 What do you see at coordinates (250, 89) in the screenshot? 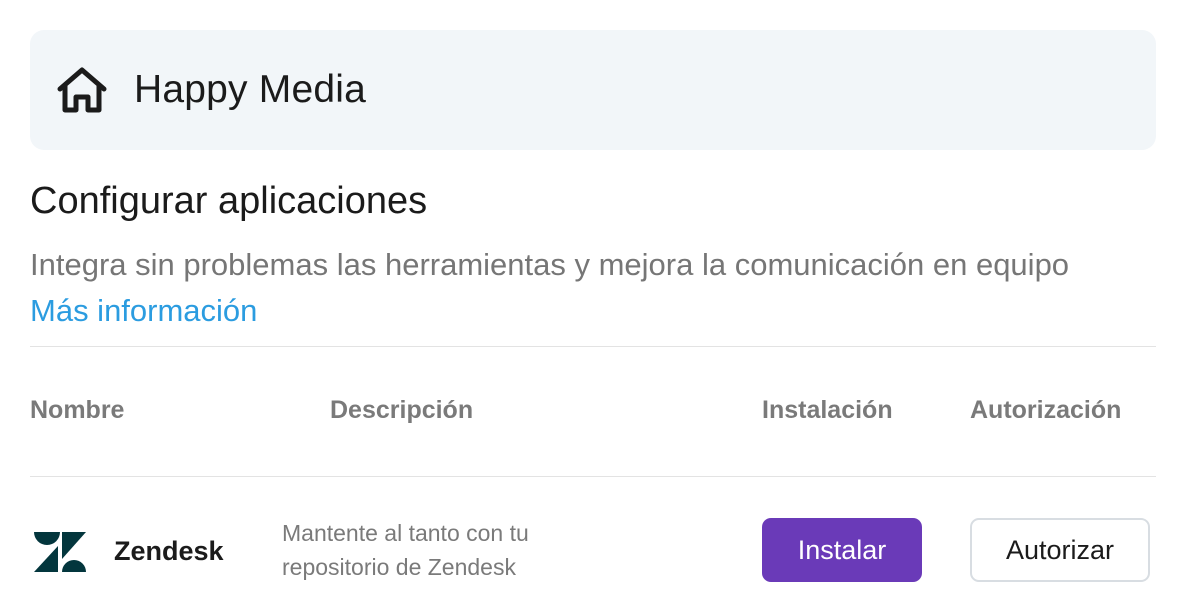
I see `workspace-name: Happy Media` at bounding box center [250, 89].